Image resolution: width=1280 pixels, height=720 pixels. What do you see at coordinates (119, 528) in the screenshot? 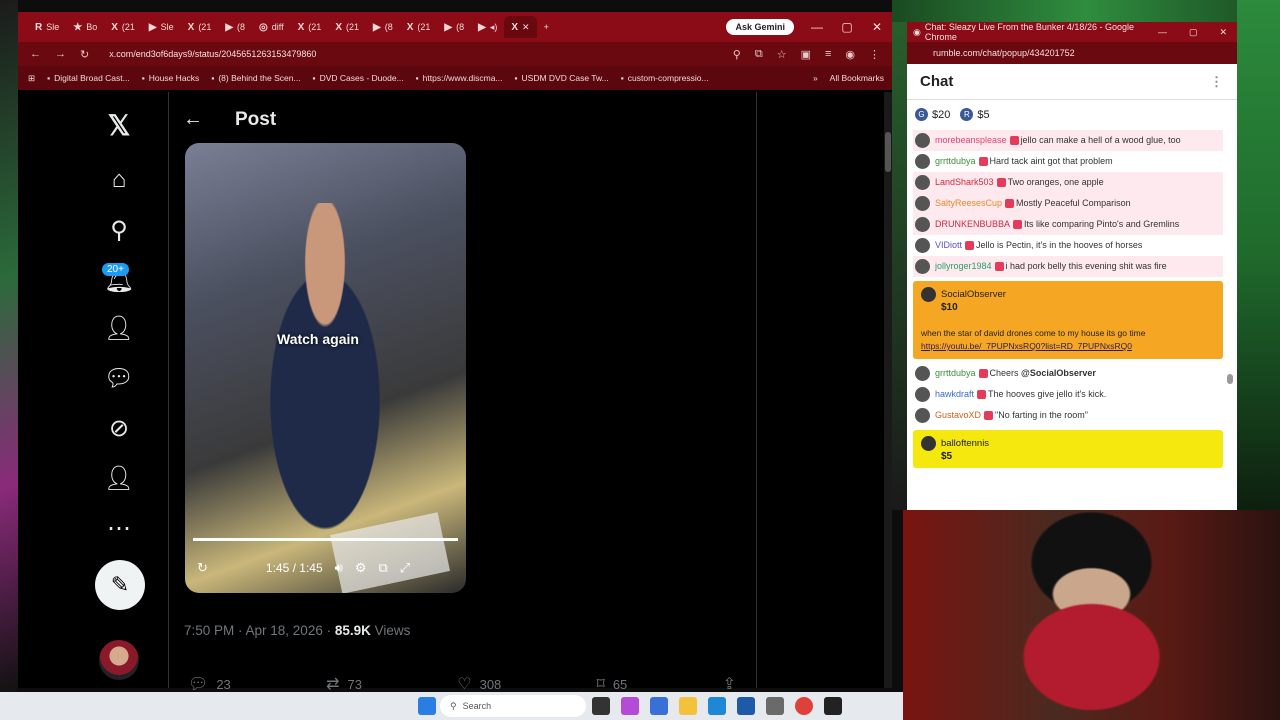
I see `more-icon: ⋯` at bounding box center [119, 528].